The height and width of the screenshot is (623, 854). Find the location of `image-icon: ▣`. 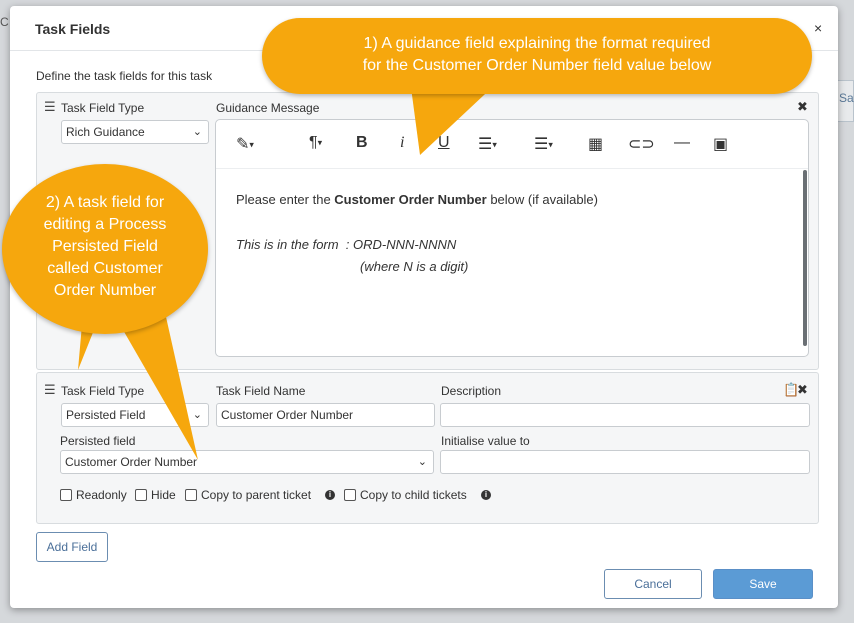

image-icon: ▣ is located at coordinates (720, 144).